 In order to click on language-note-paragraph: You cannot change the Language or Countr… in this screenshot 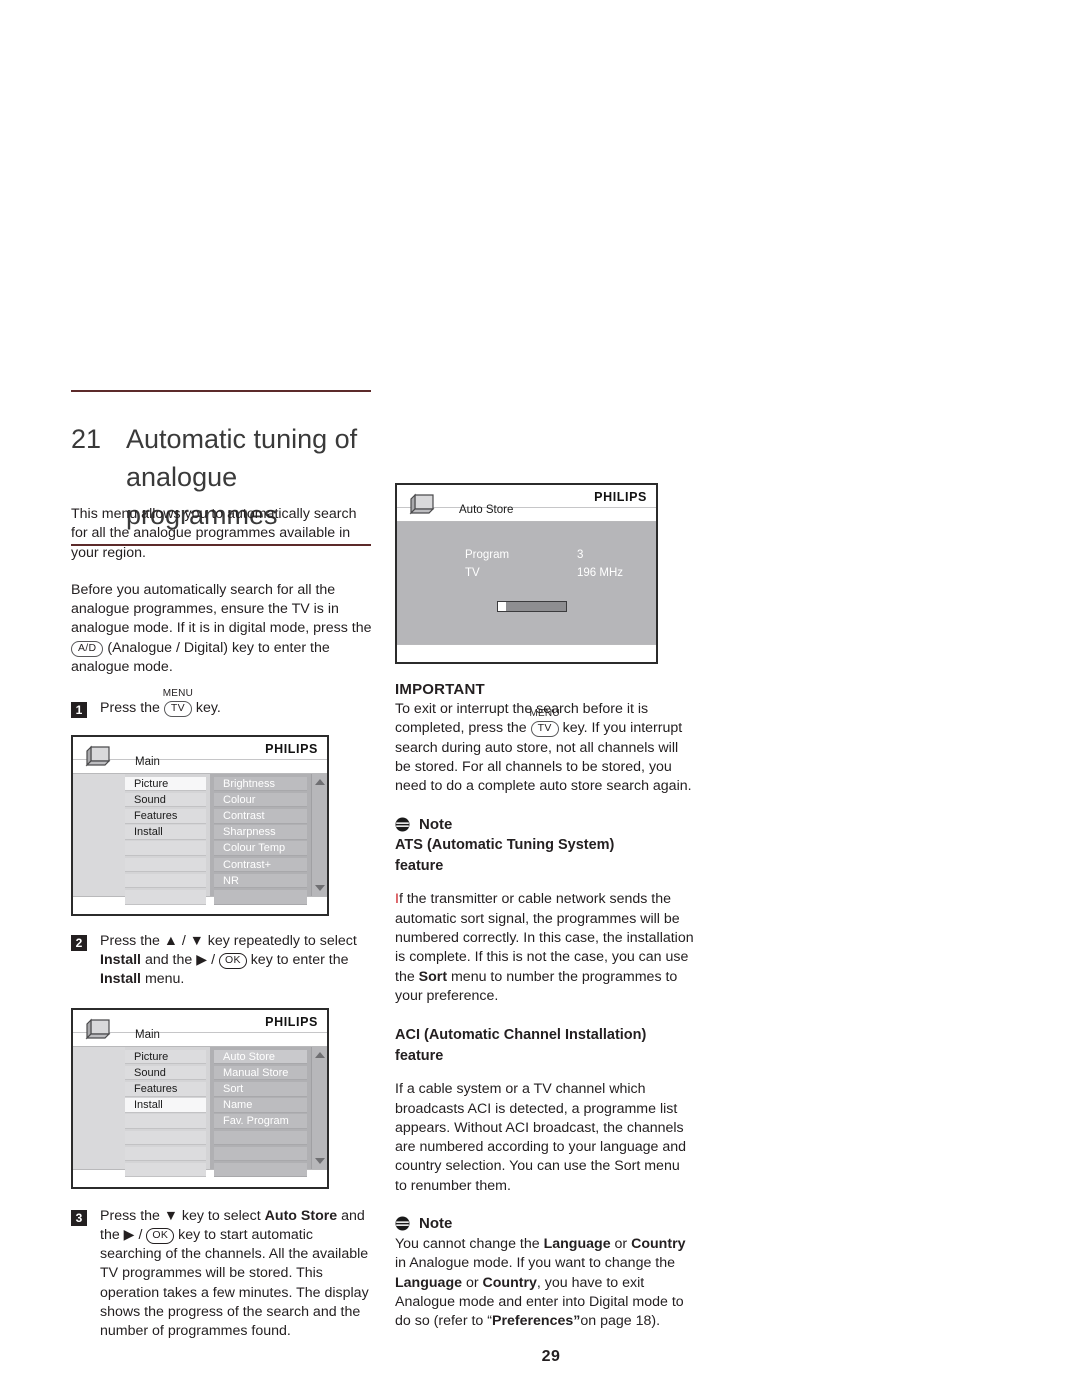, I will do `click(545, 1283)`.